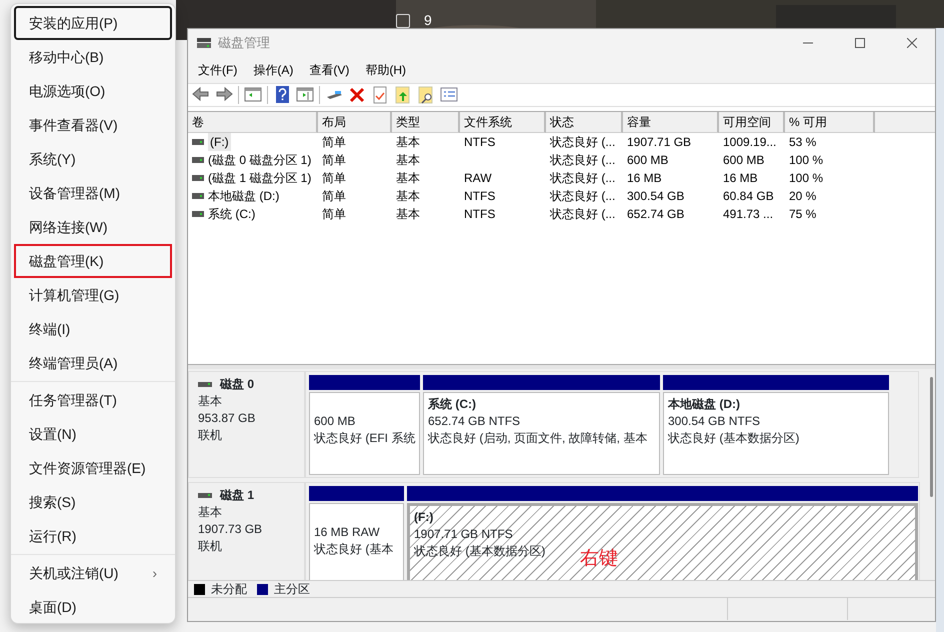 This screenshot has height=632, width=944. Describe the element at coordinates (260, 178) in the screenshot. I see `table-cell: (磁盘 1 磁盘分区 1)` at that location.